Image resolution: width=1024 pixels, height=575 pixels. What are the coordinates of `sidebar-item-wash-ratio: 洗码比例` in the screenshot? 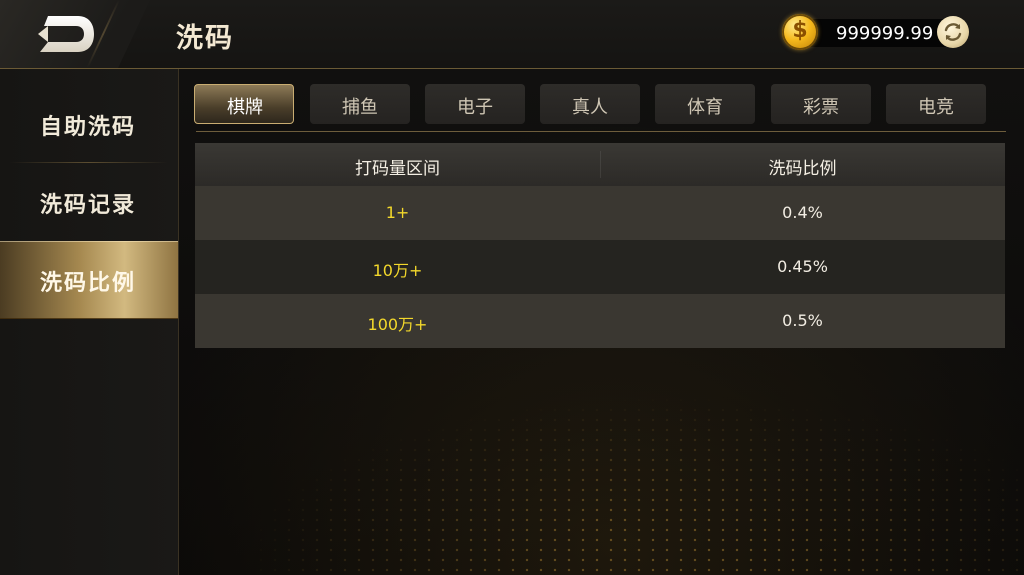 It's located at (89, 280).